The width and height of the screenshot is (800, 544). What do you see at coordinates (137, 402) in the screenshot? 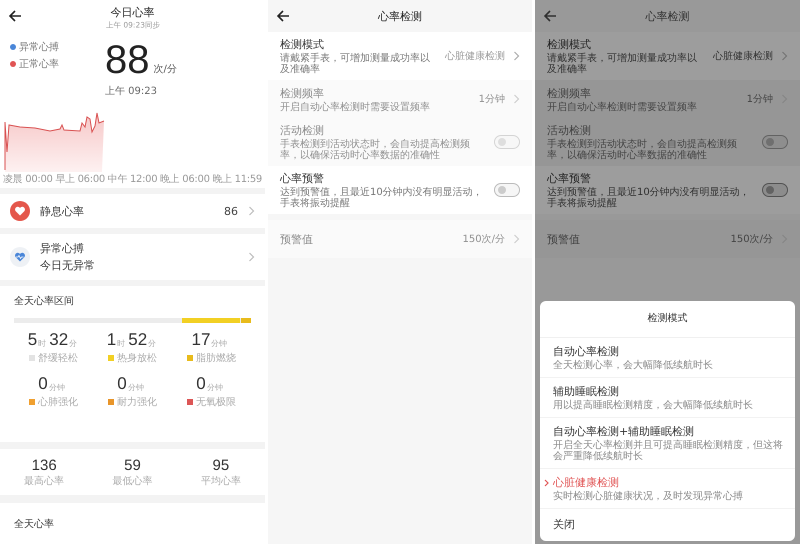
I see `zone-label: 耐力强化` at bounding box center [137, 402].